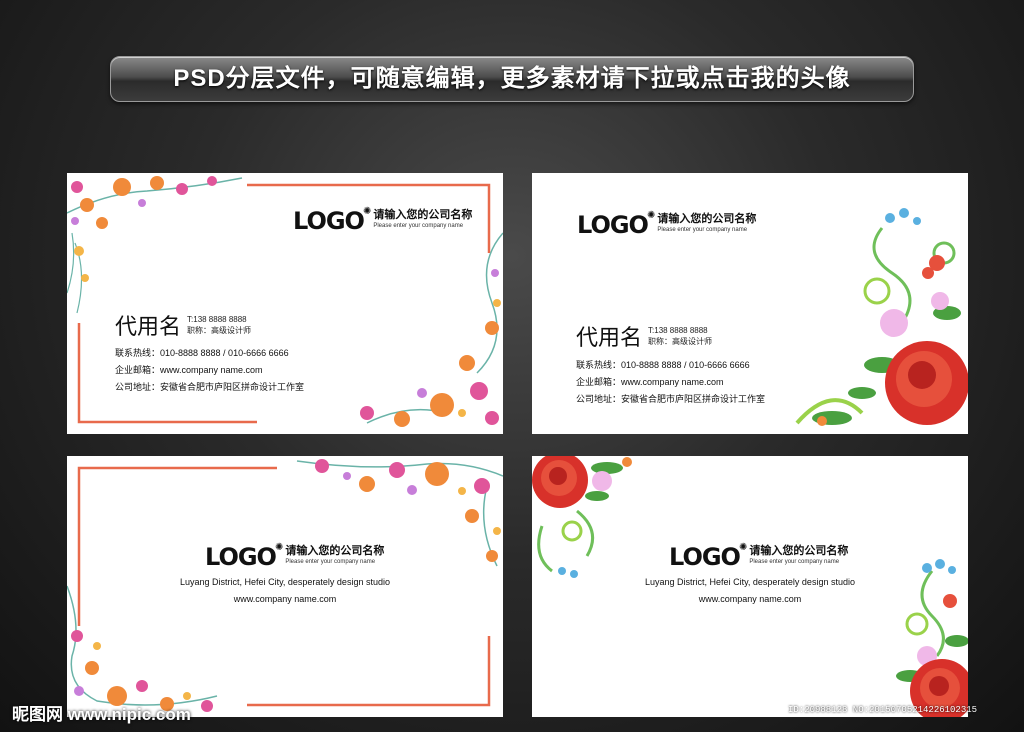 Image resolution: width=1024 pixels, height=732 pixels. What do you see at coordinates (512, 79) in the screenshot?
I see `top-banner: PSD分层文件，可随意编辑，更多素材请下拉或点击我的头像` at bounding box center [512, 79].